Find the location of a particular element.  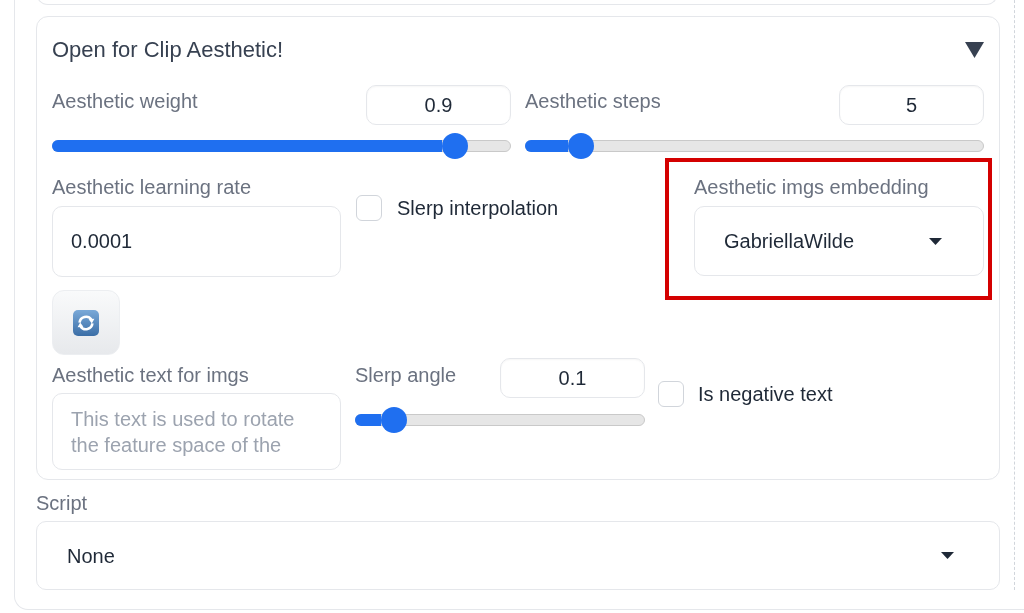

checkbox-label: Is negative text is located at coordinates (765, 394).